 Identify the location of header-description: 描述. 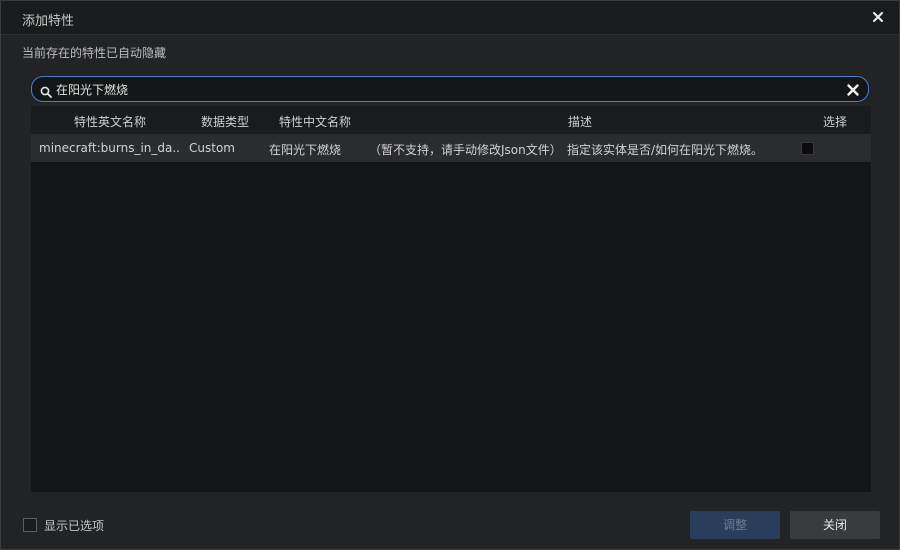
(580, 122).